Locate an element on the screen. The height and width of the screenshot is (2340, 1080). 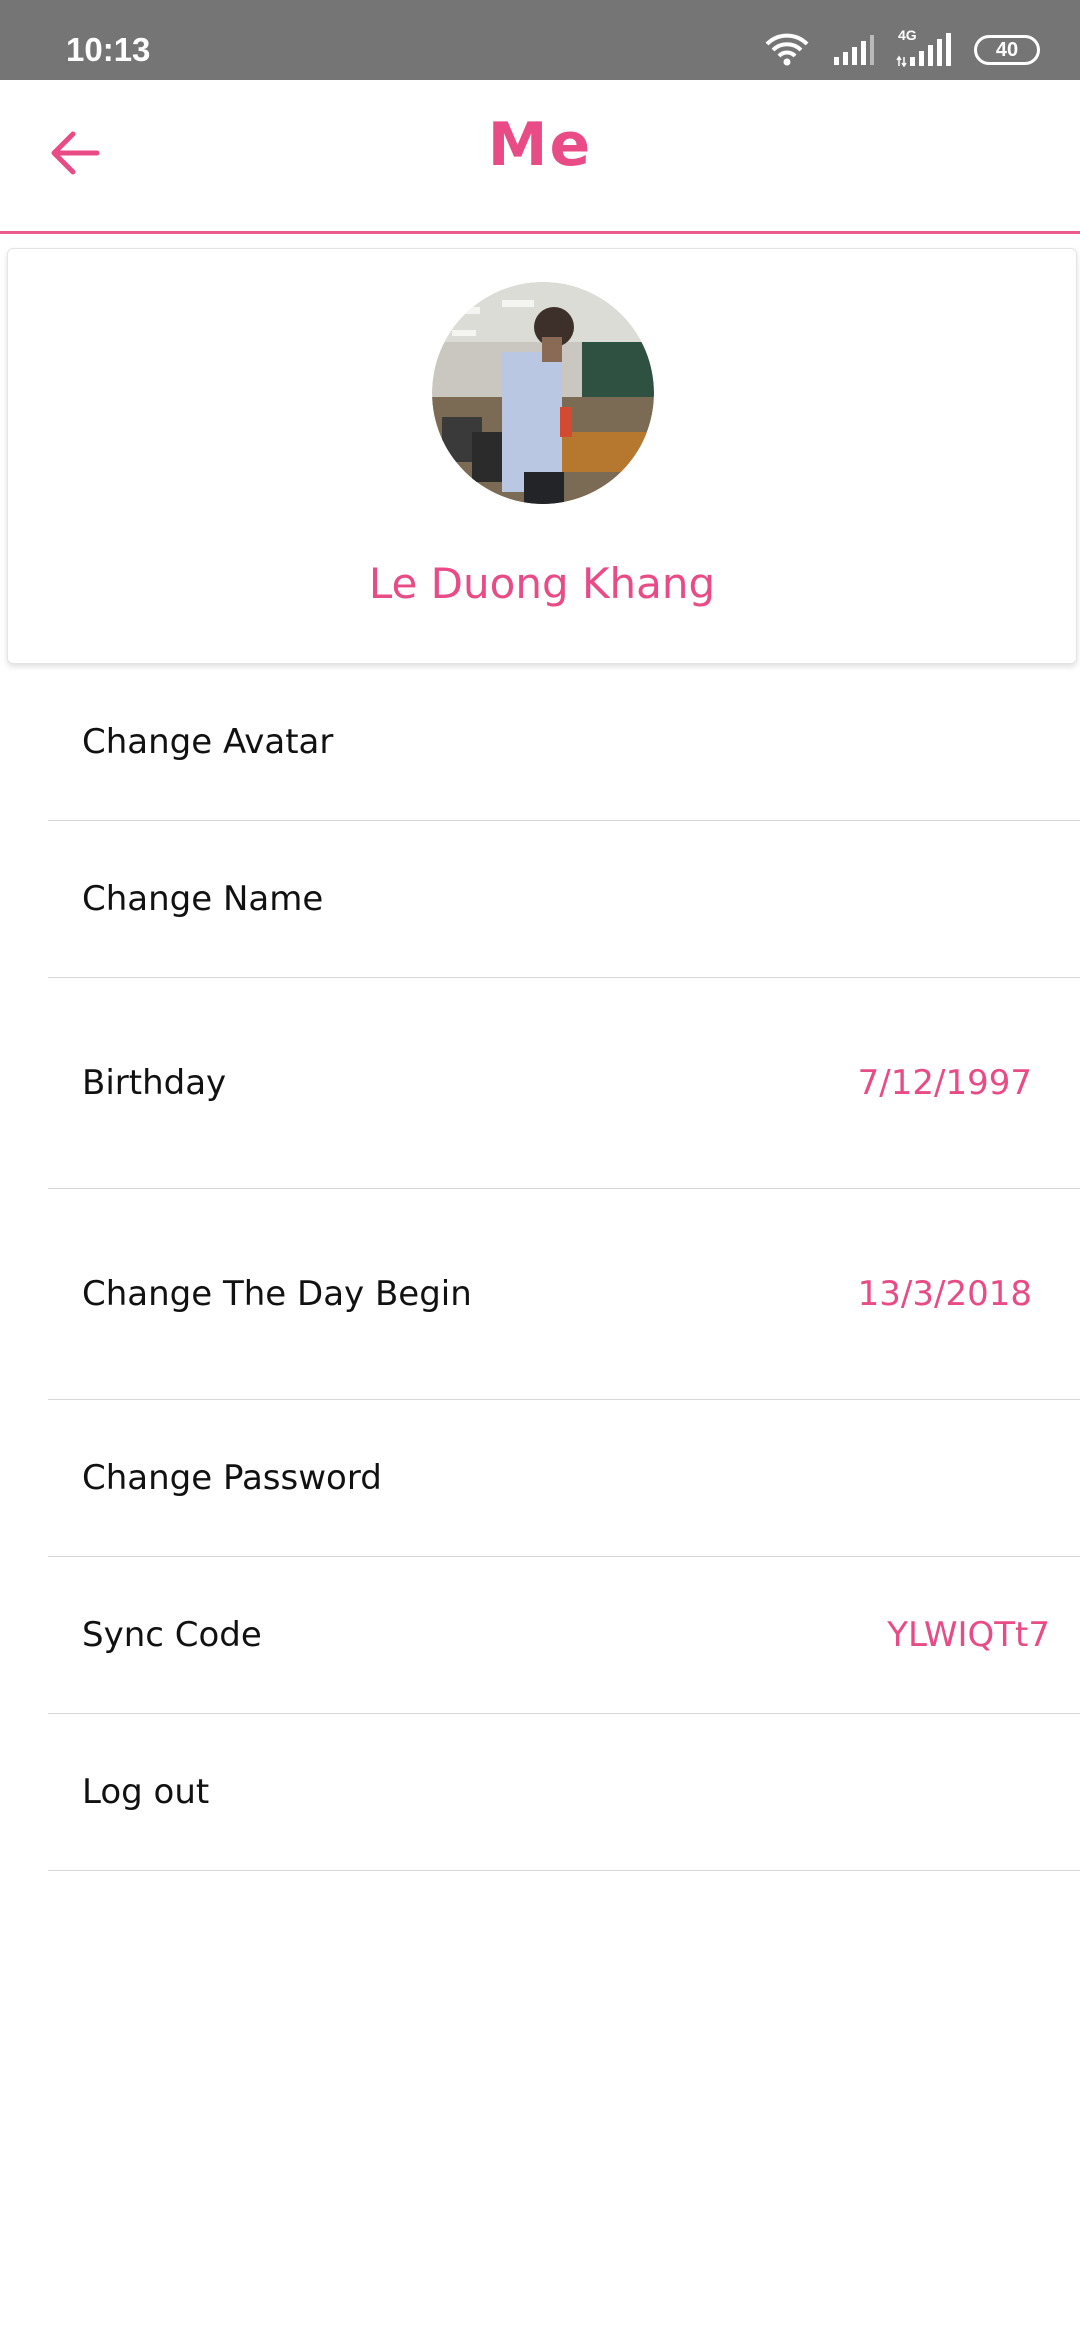
log-out-item: Log out is located at coordinates (564, 1792).